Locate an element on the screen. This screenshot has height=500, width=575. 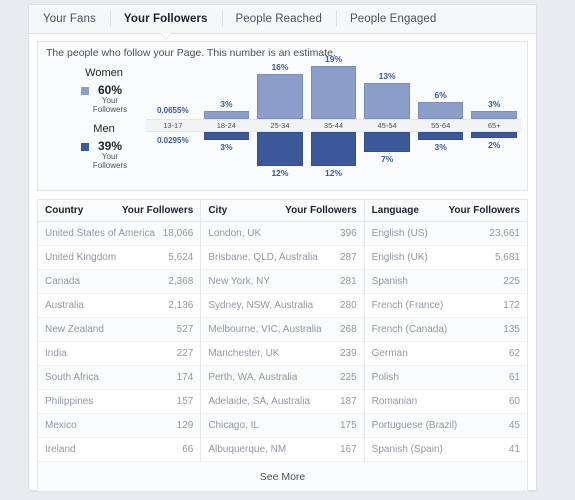
table-row: Canada 2,368 is located at coordinates (119, 282).